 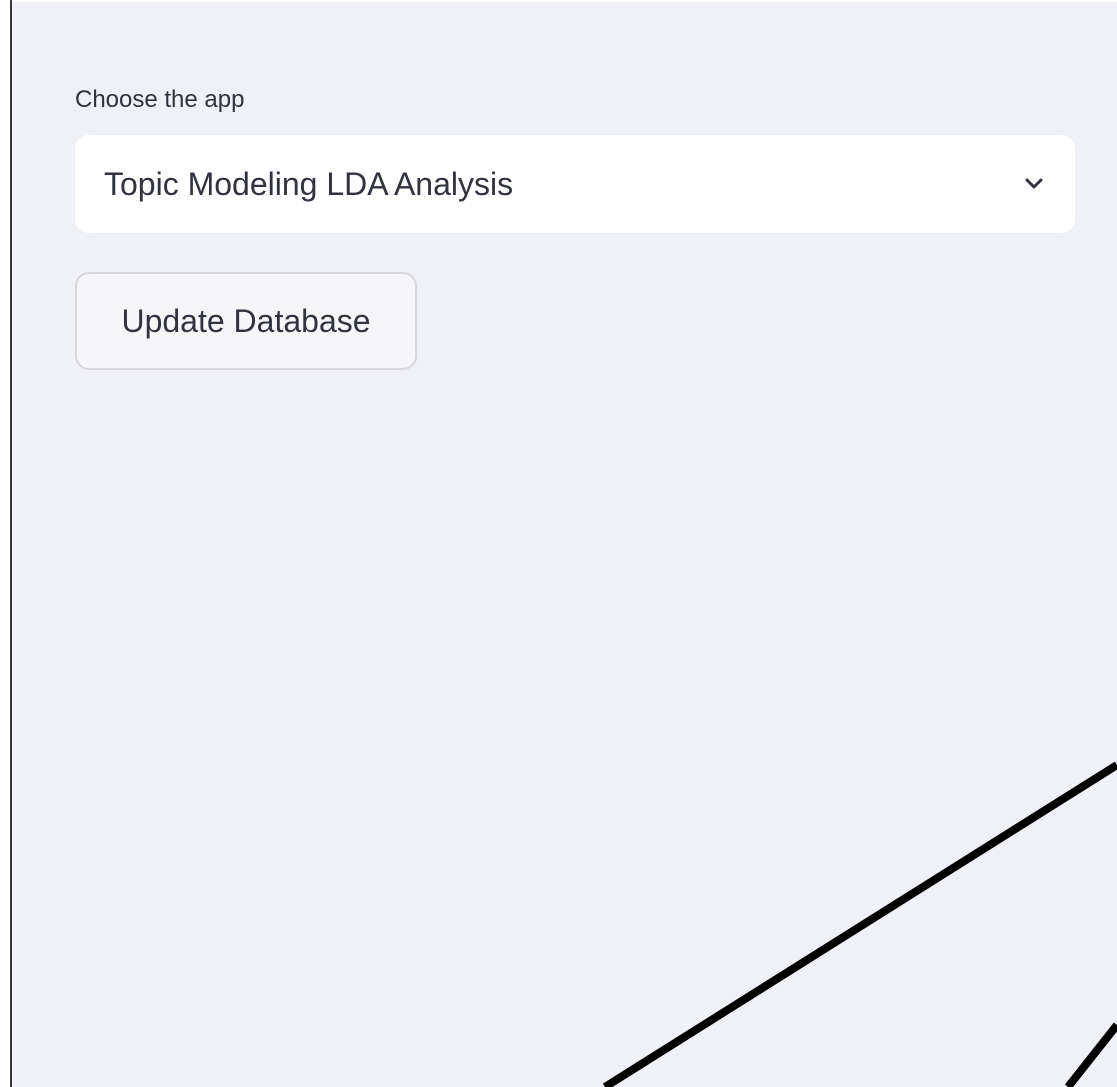 What do you see at coordinates (564, 1) in the screenshot?
I see `window-top-edge` at bounding box center [564, 1].